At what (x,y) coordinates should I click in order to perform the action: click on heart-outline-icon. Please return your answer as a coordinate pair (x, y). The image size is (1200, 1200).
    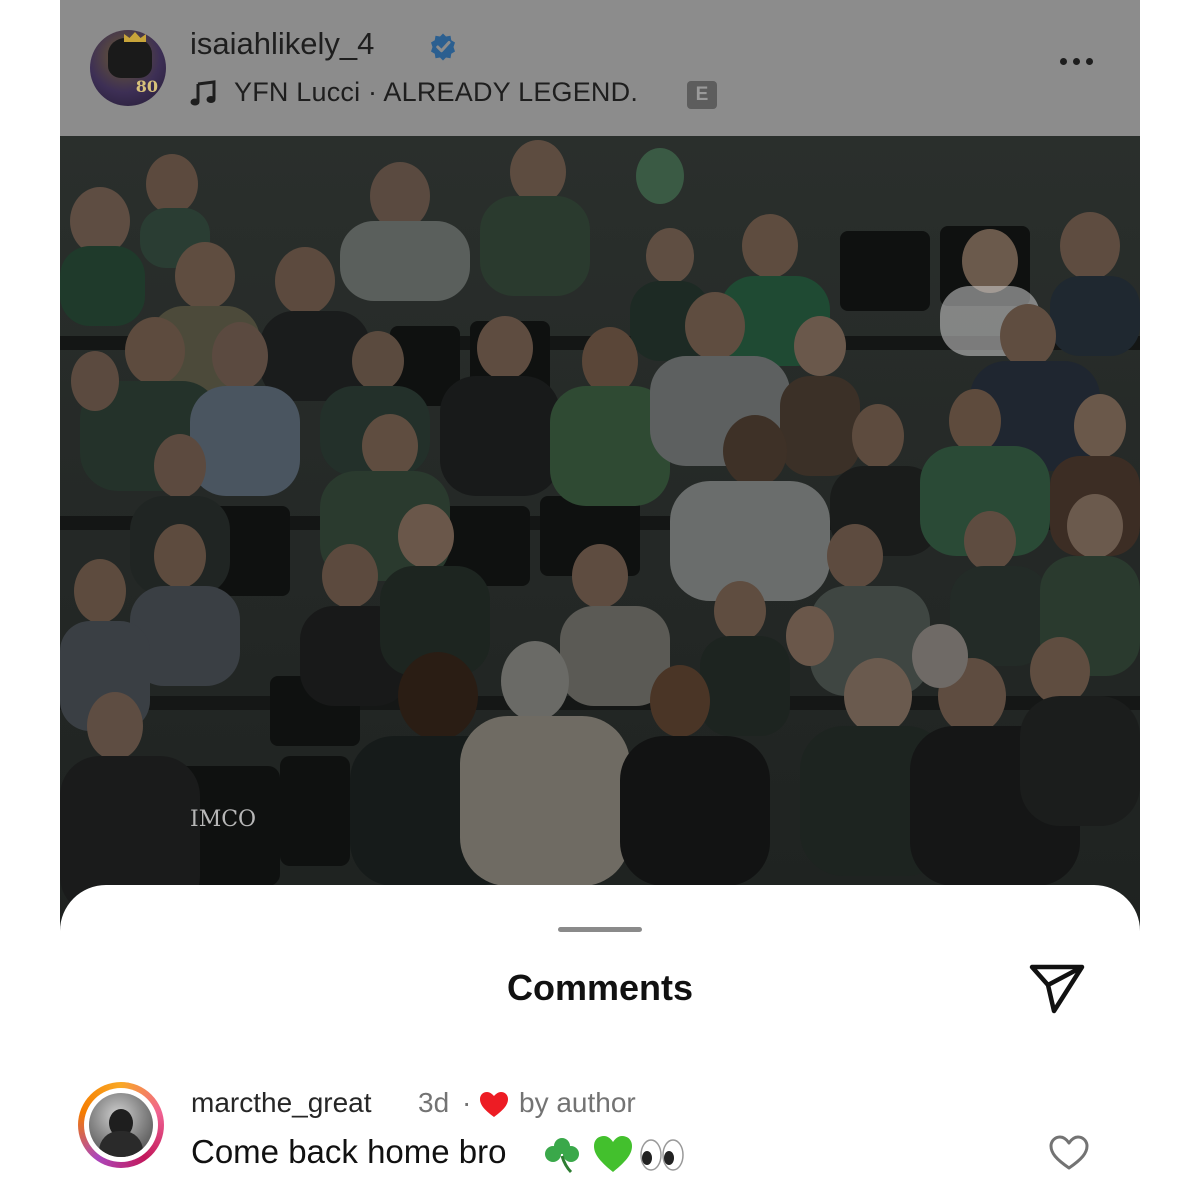
    Looking at the image, I should click on (1069, 1153).